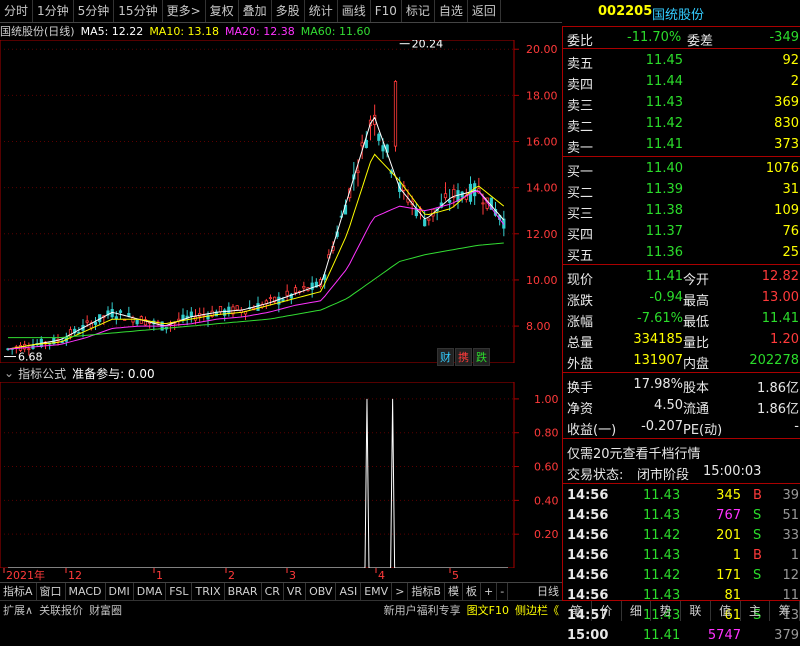  What do you see at coordinates (105, 611) in the screenshot?
I see `fortune-circle-button: 财富圈` at bounding box center [105, 611].